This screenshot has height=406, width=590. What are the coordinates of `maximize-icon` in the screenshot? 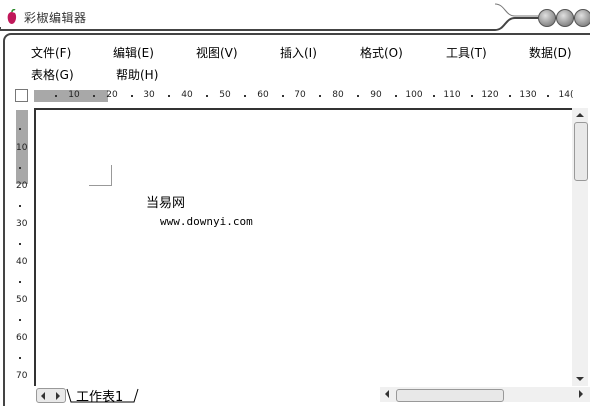 It's located at (565, 18).